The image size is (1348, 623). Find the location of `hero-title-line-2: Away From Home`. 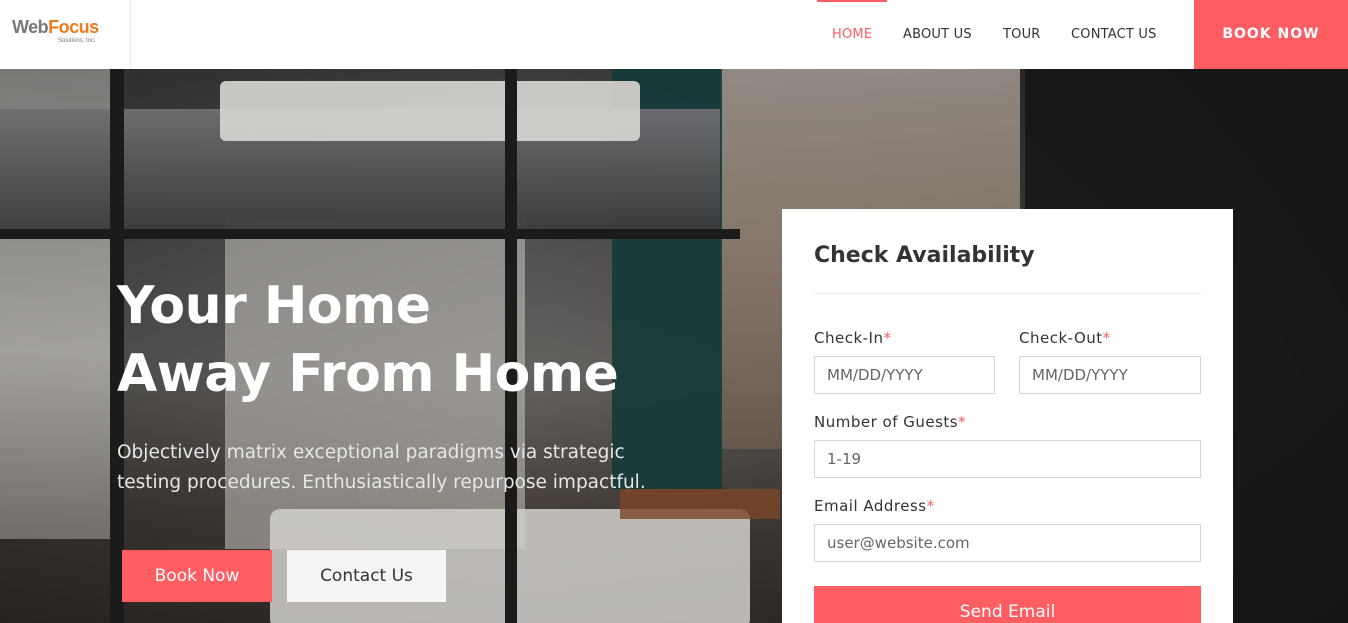

hero-title-line-2: Away From Home is located at coordinates (368, 374).